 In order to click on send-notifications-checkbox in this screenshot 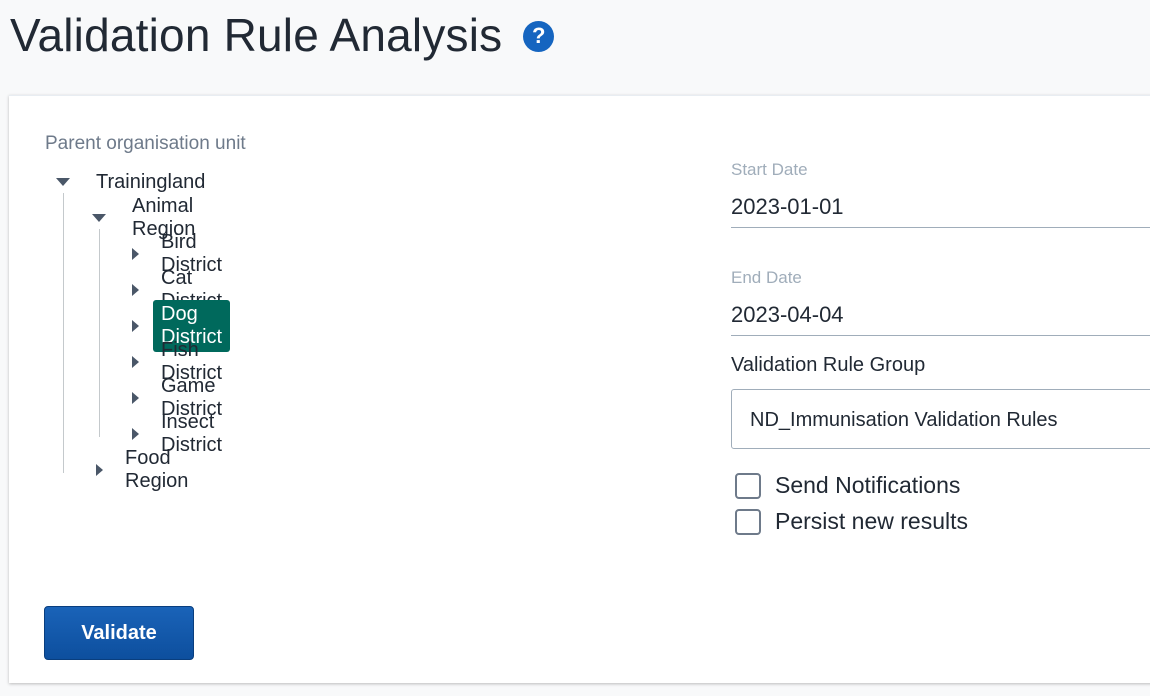, I will do `click(748, 485)`.